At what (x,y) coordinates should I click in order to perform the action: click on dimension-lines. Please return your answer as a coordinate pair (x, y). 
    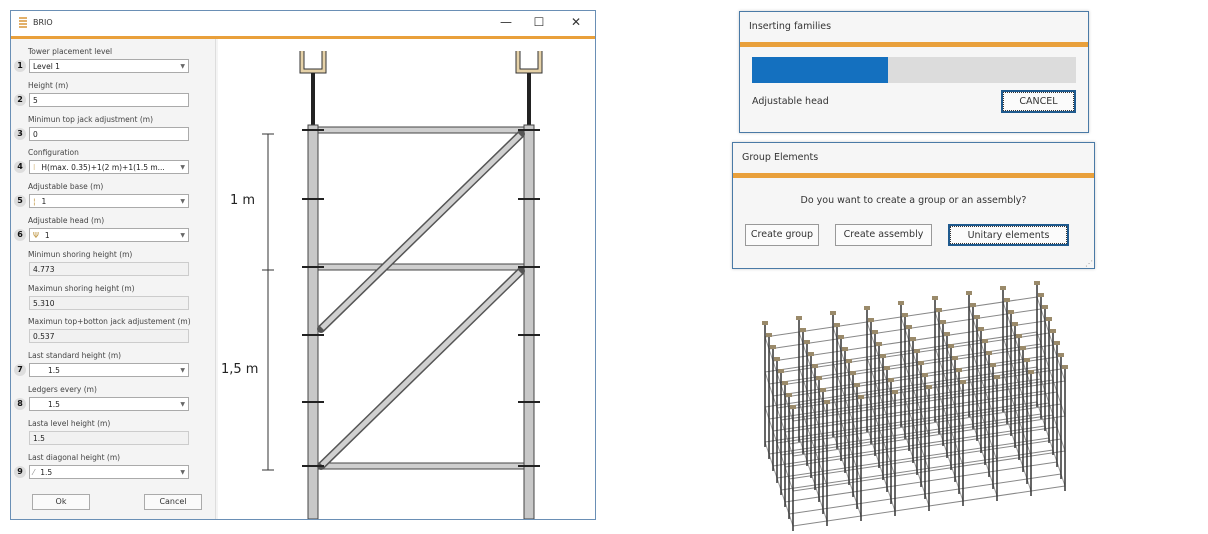
    Looking at the image, I should click on (268, 302).